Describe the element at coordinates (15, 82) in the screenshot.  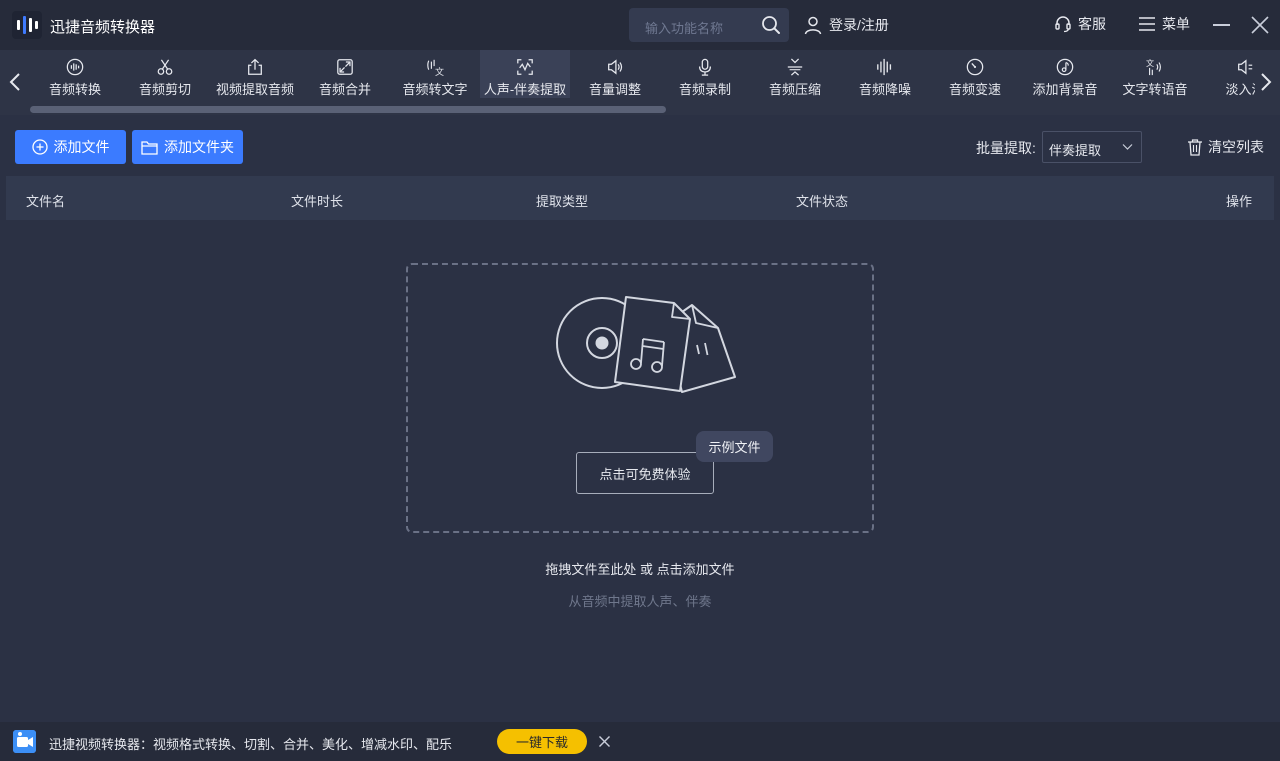
I see `chevron-left-icon` at that location.